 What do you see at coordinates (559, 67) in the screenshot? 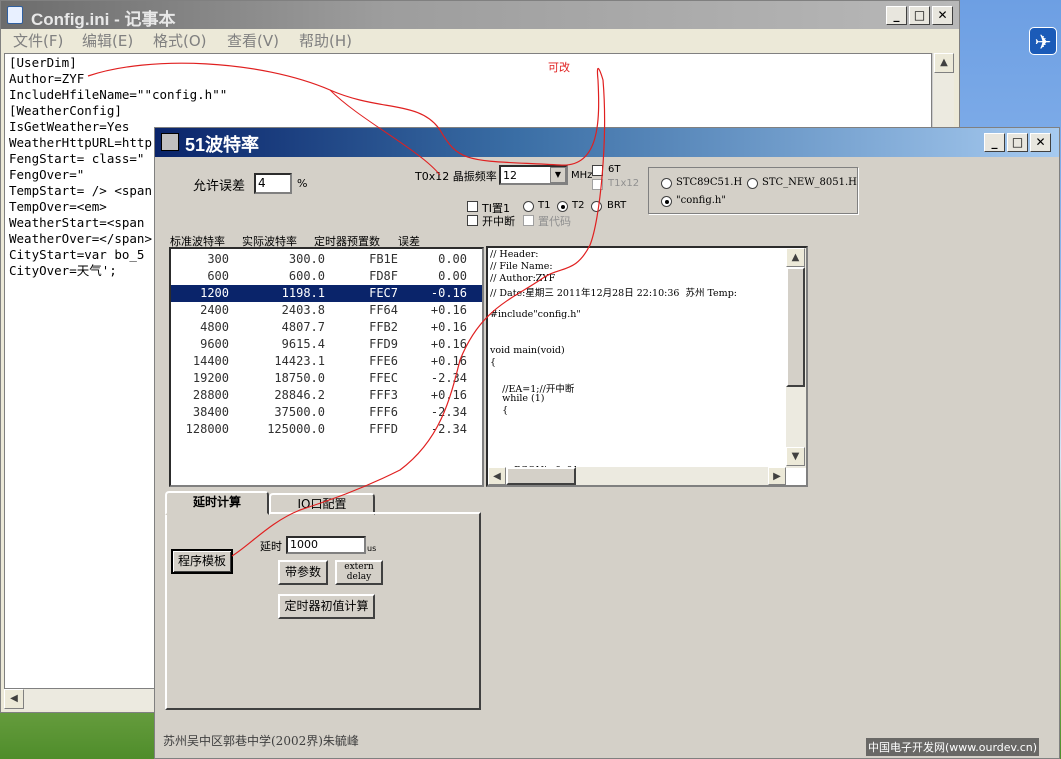
I see `annotation-note: 可改` at bounding box center [559, 67].